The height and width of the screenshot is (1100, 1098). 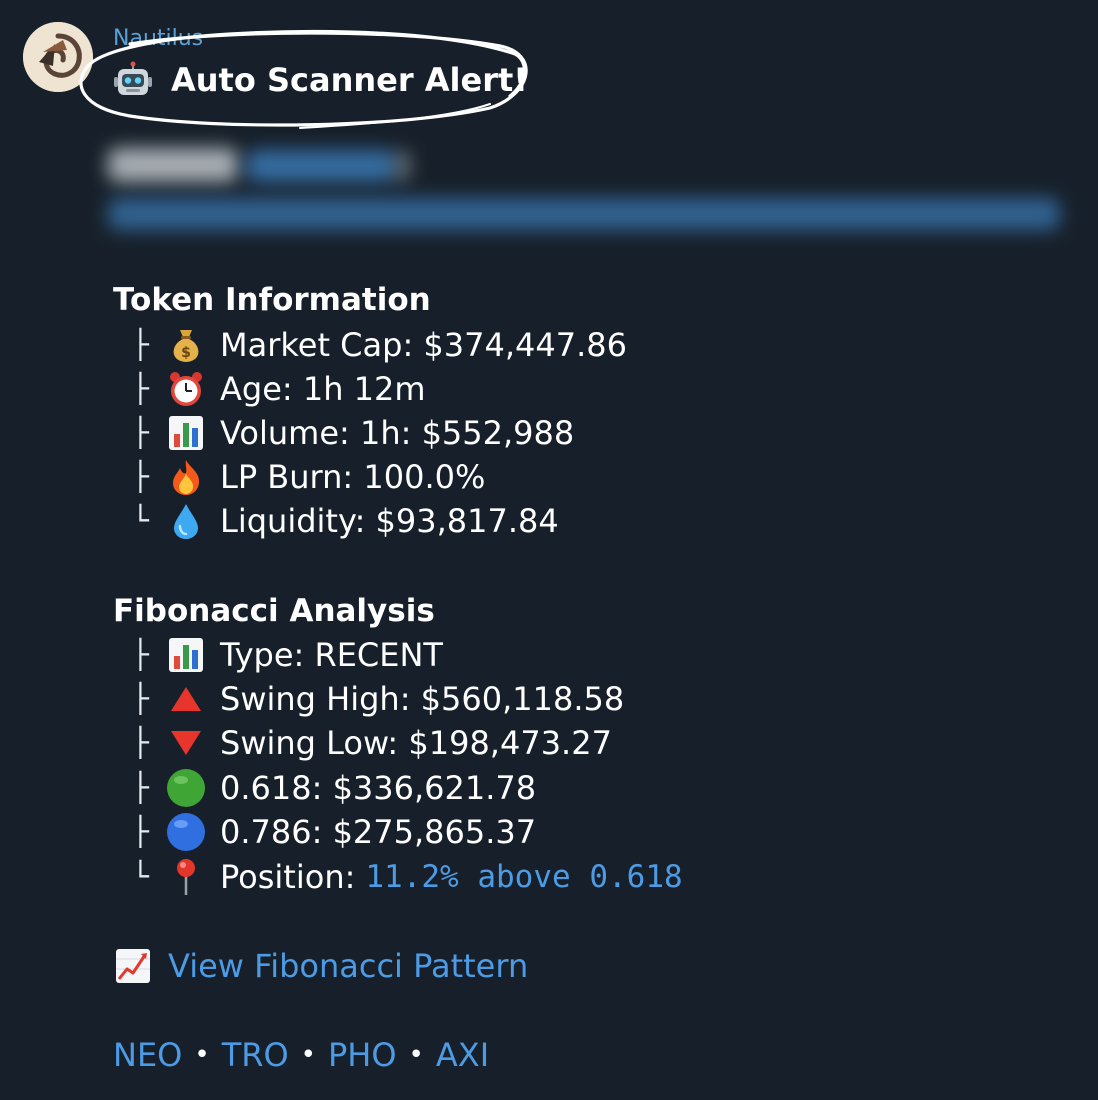 I want to click on tag-links: NEO • TRO • PHO • AXI, so click(x=301, y=1055).